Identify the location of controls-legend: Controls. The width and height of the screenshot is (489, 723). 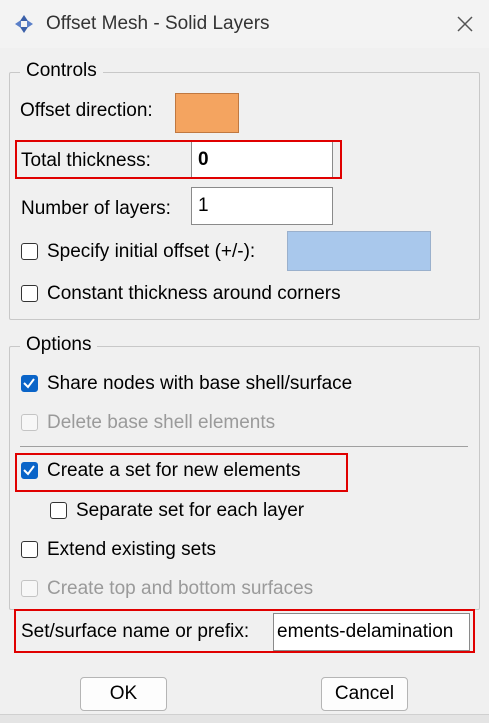
(61, 71).